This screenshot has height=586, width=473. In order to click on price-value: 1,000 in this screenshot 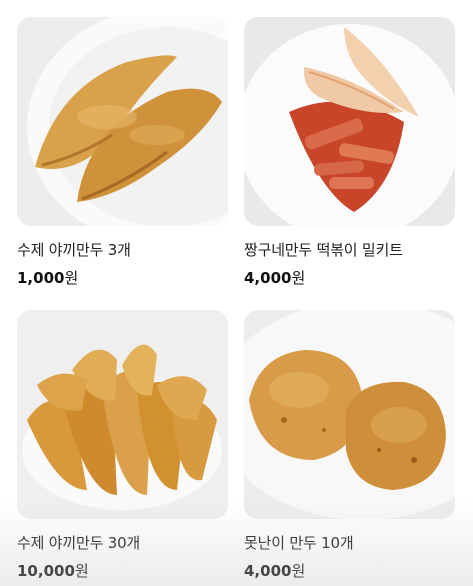, I will do `click(41, 278)`.